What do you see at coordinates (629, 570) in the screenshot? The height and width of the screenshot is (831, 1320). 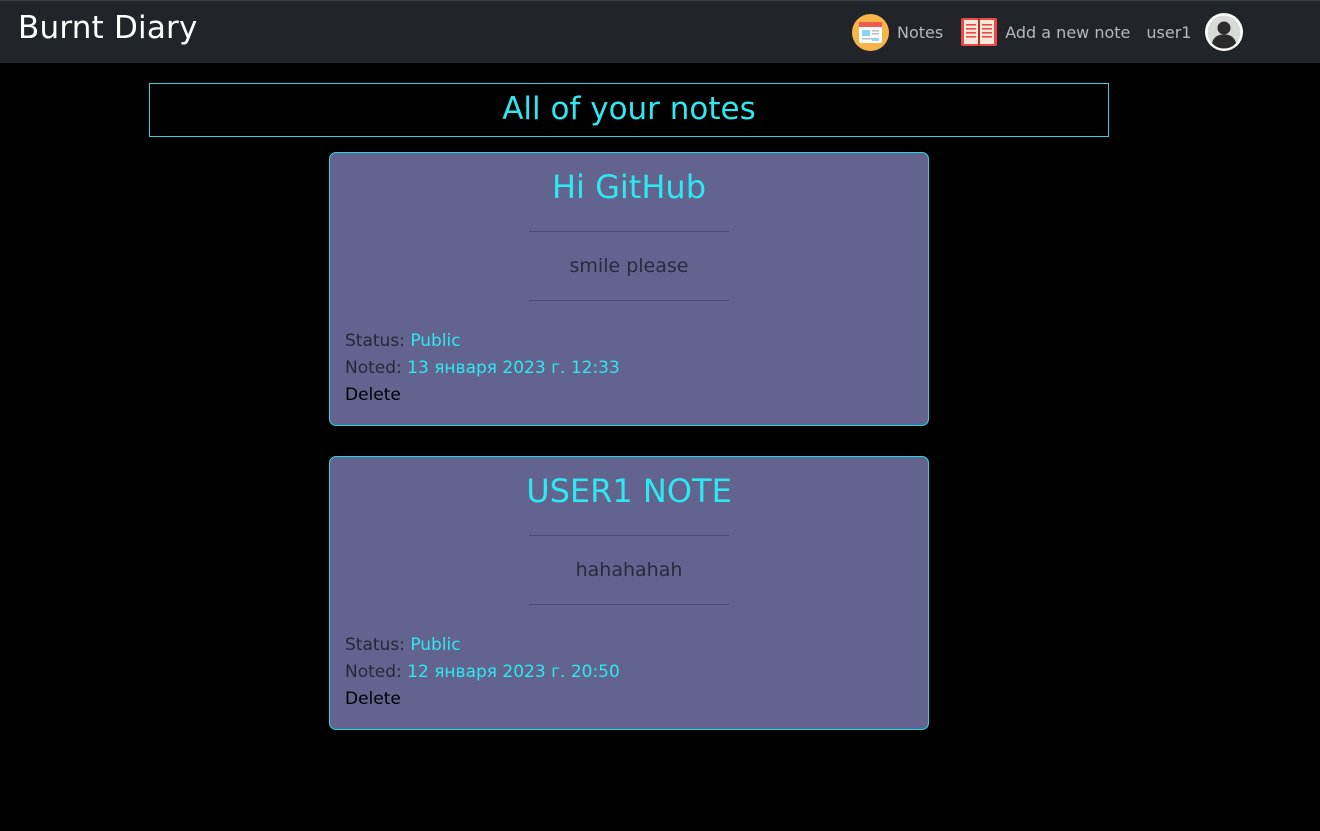 I see `note-body: hahahahah` at bounding box center [629, 570].